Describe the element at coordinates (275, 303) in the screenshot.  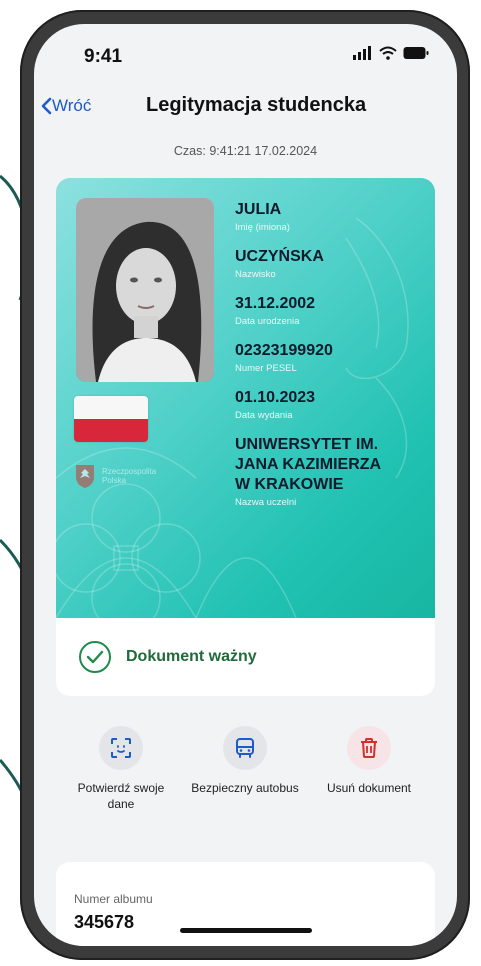
I see `birth-date-value: 31.12.2002` at that location.